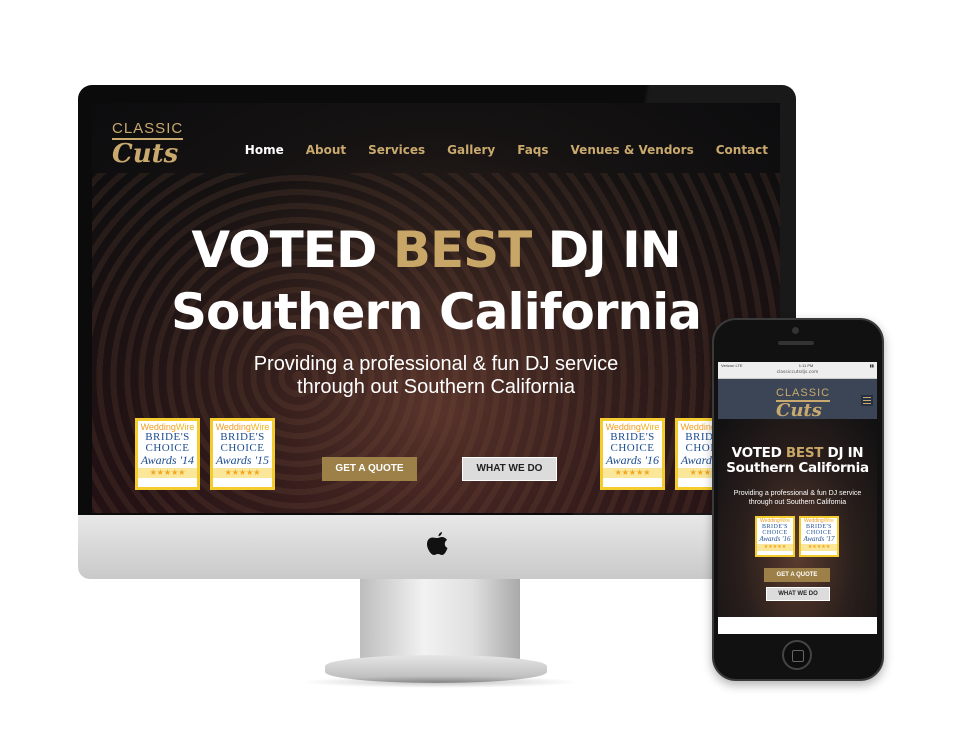 This screenshot has width=960, height=734. Describe the element at coordinates (264, 150) in the screenshot. I see `nav-home: Home` at that location.